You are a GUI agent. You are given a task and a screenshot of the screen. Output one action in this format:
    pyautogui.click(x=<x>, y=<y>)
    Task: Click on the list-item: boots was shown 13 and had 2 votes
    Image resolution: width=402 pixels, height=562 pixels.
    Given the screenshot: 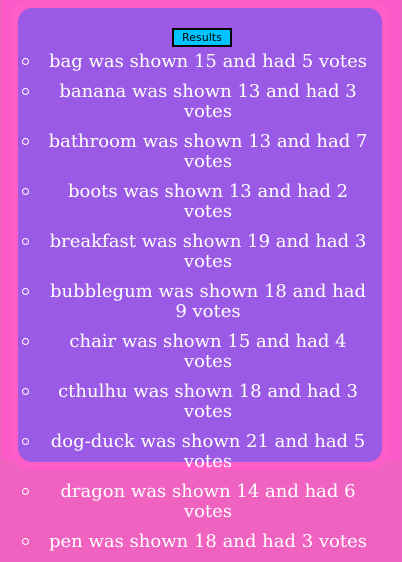 What is the action you would take?
    pyautogui.click(x=200, y=202)
    